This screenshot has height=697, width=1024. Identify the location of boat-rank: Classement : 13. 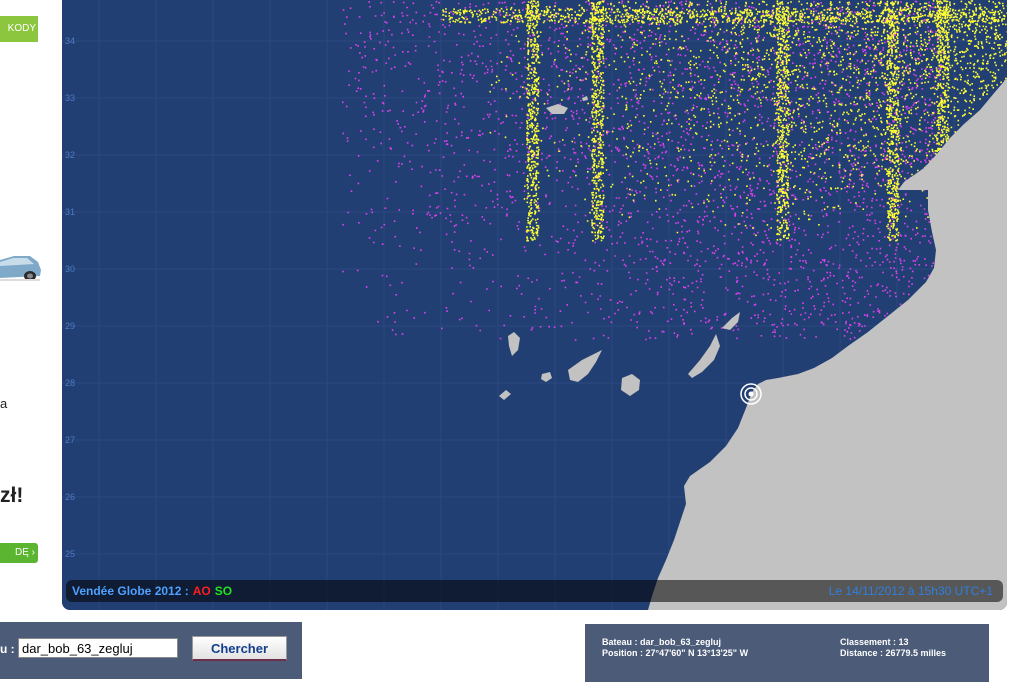
(874, 642).